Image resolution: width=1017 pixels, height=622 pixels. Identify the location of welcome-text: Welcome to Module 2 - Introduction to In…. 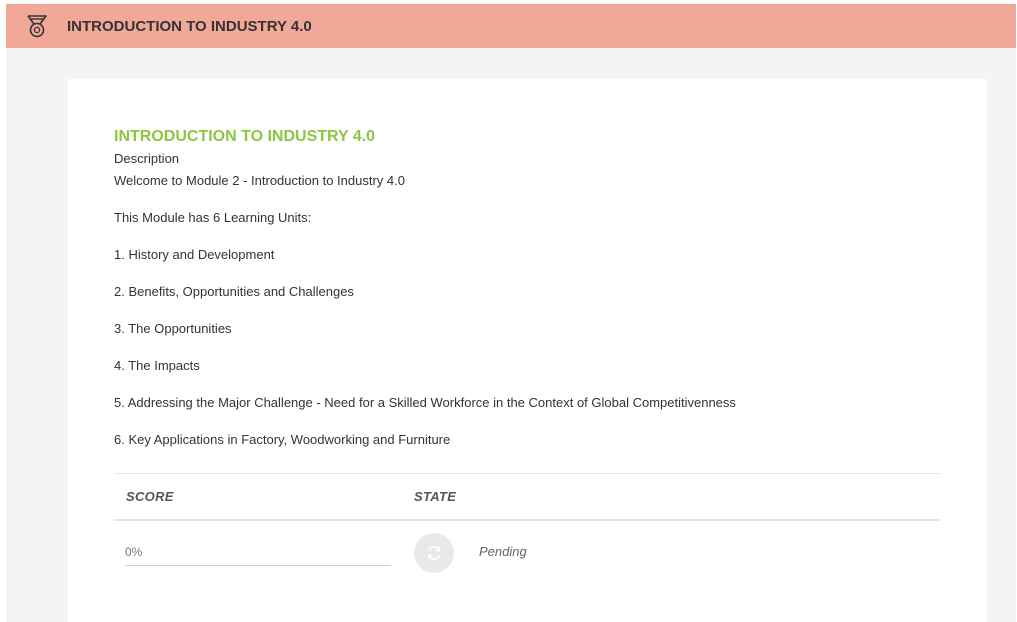
(259, 180).